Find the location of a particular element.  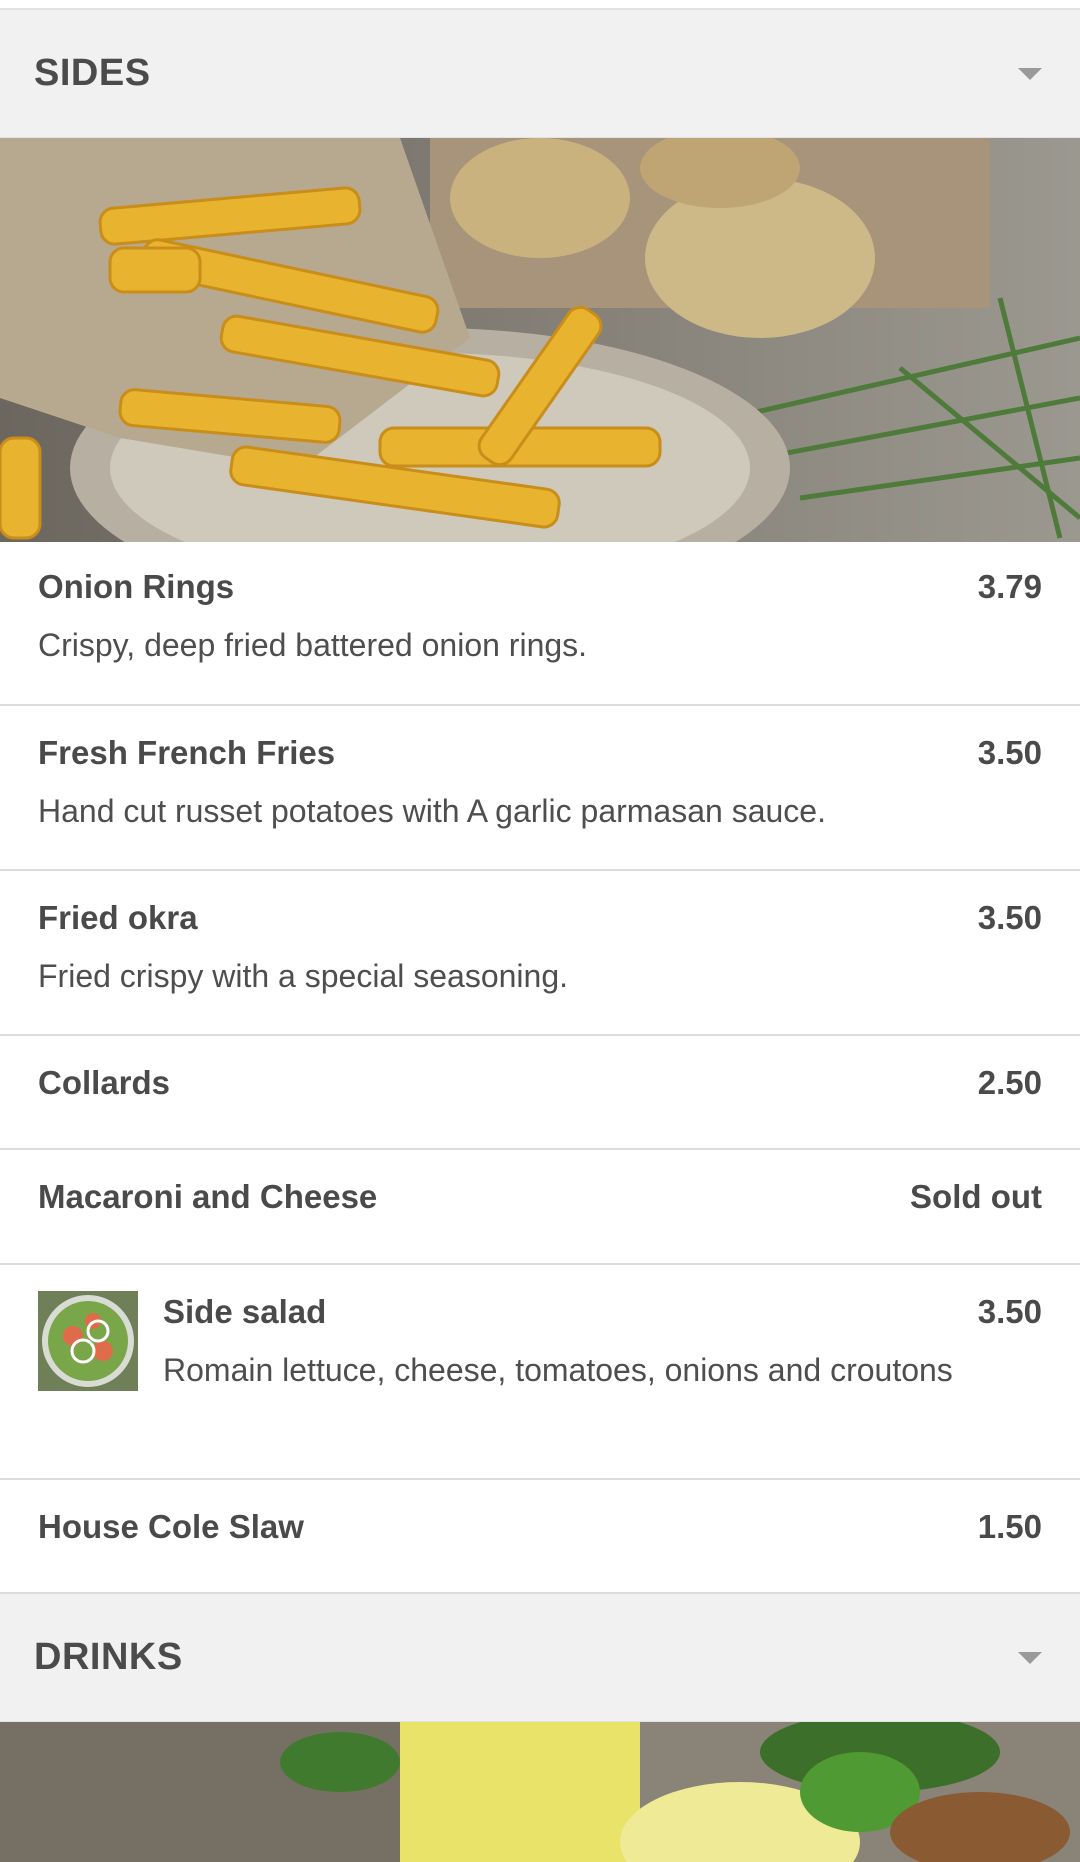

section-title: SIDES is located at coordinates (92, 73).